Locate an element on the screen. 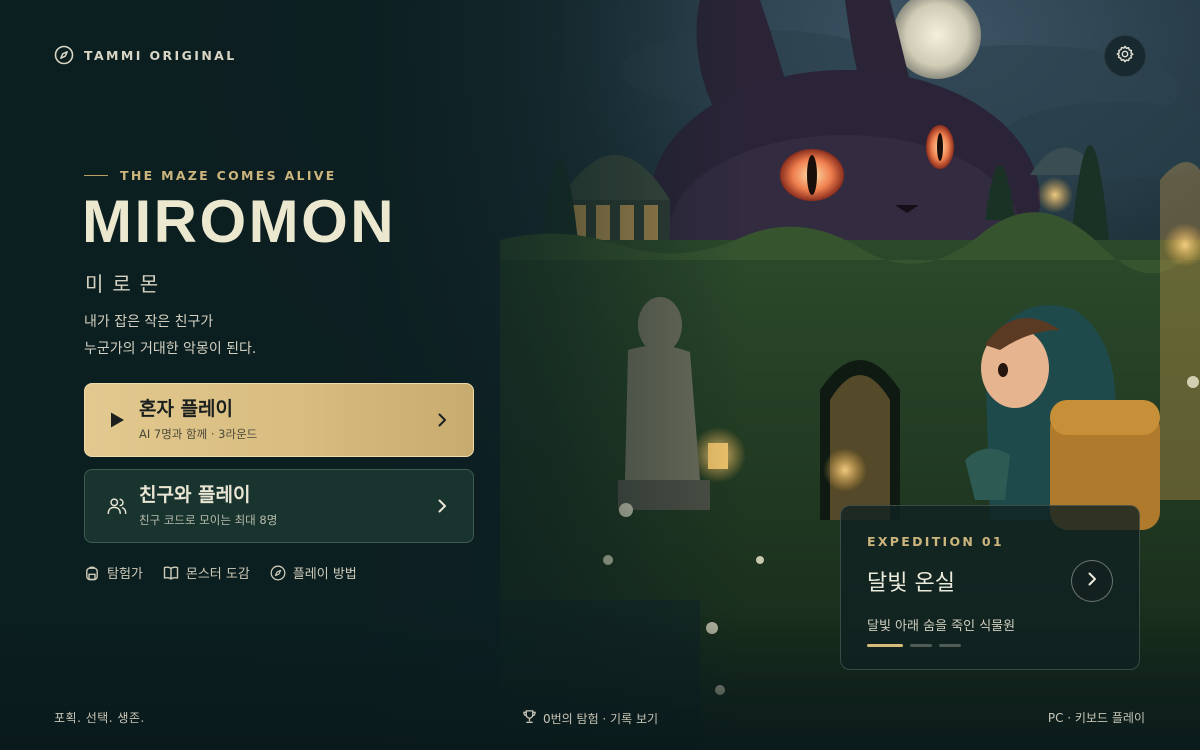  friends-play-sub: 친구 코드로 모이는 최대 8명 is located at coordinates (208, 519).